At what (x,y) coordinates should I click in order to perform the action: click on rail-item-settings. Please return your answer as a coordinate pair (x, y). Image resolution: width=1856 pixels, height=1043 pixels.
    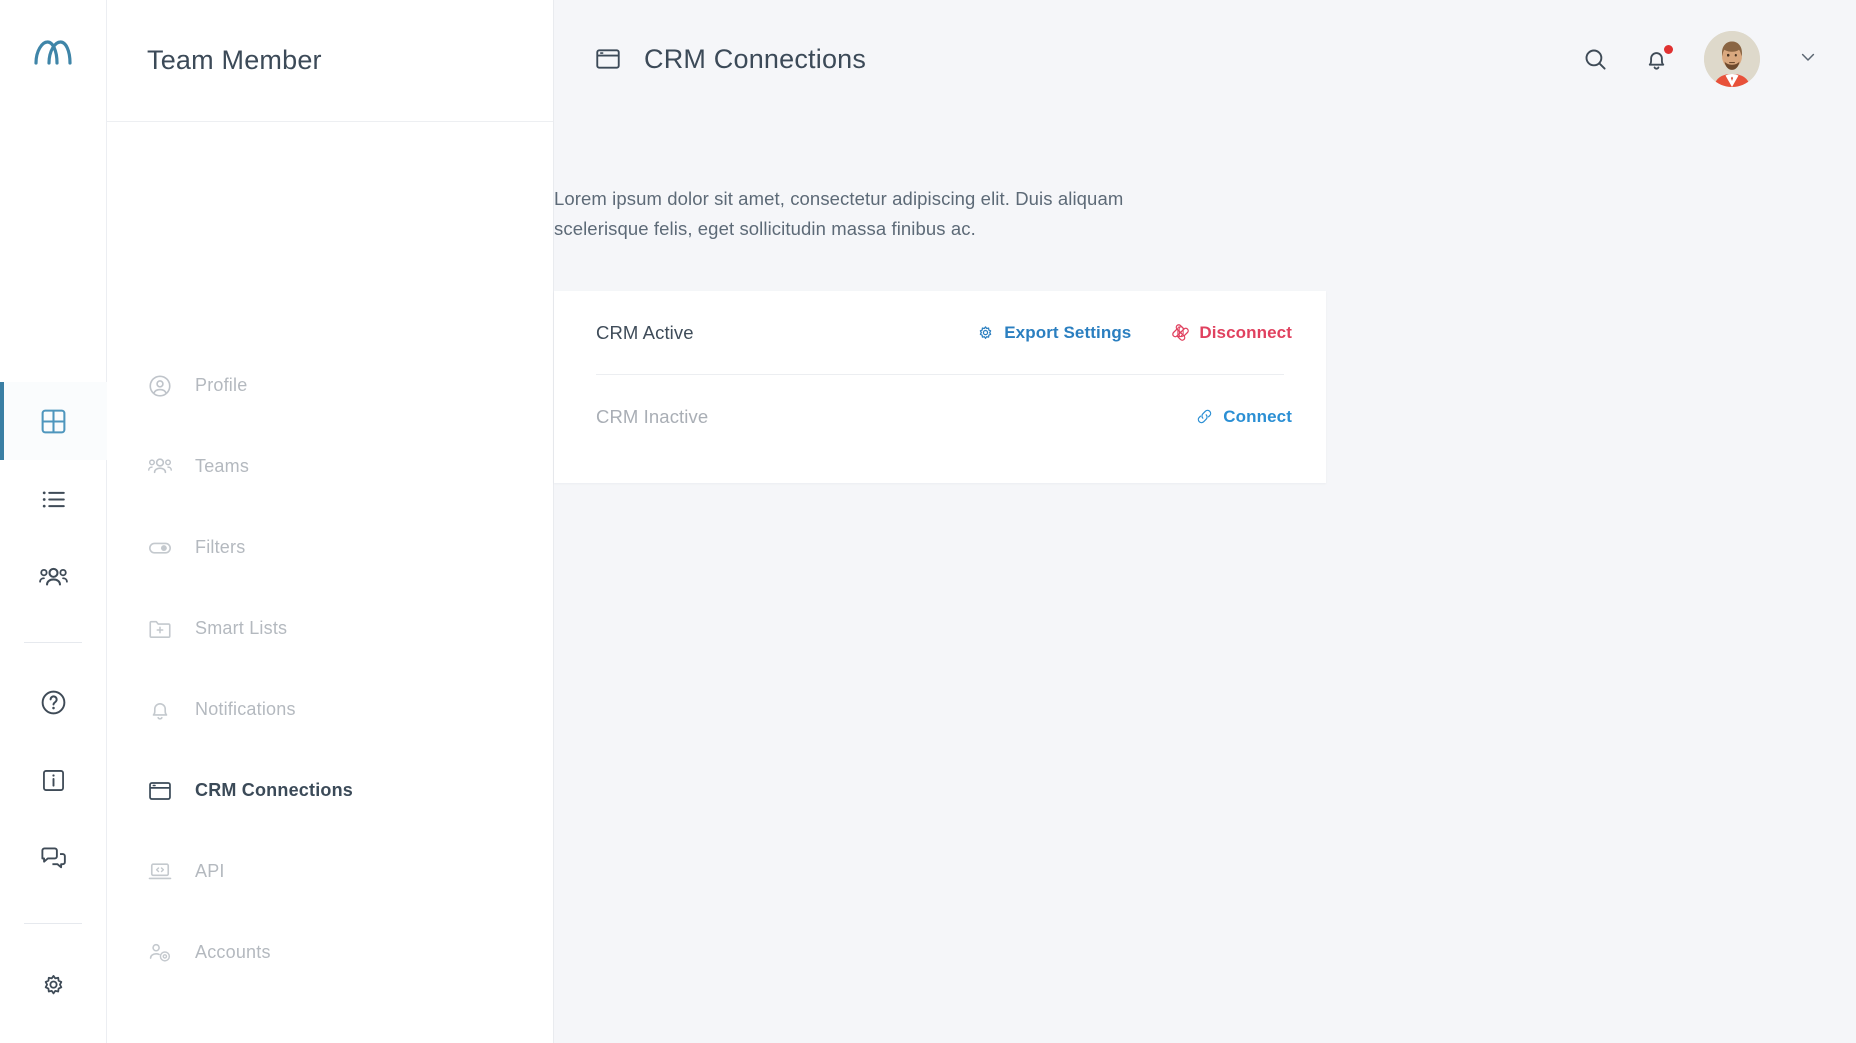
    Looking at the image, I should click on (53, 984).